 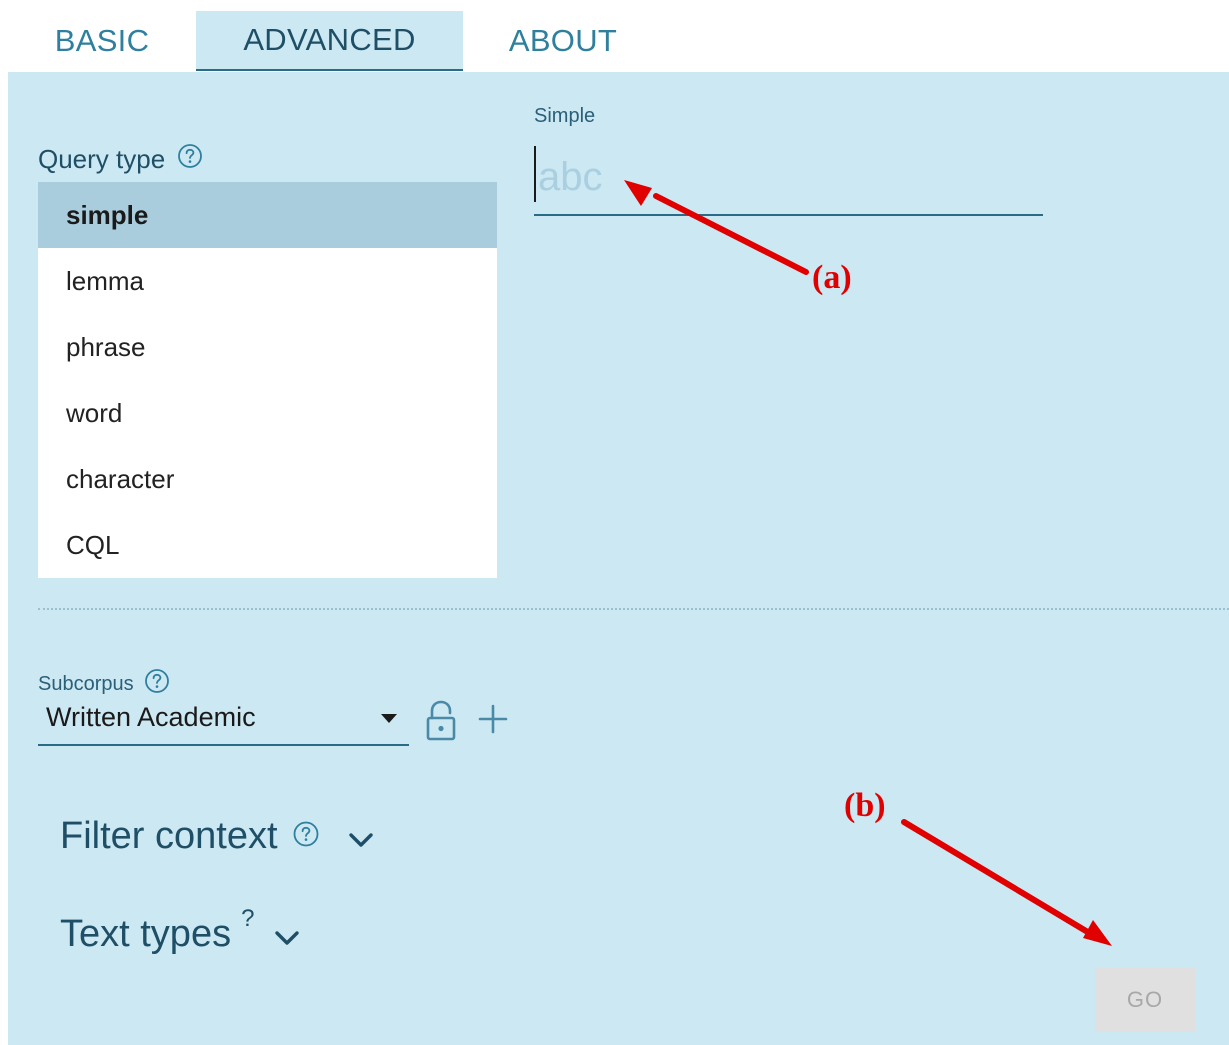 I want to click on annotation-label-b: (b), so click(x=865, y=805).